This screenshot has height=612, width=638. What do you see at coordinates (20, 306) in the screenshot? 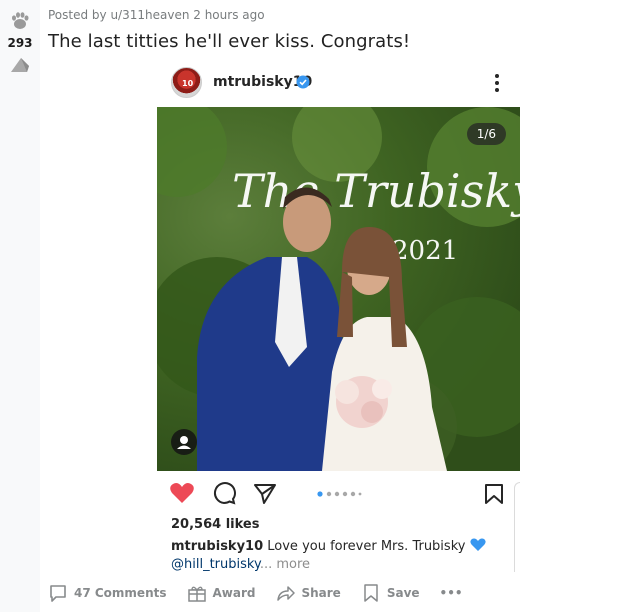
I see `vote-column: 293` at bounding box center [20, 306].